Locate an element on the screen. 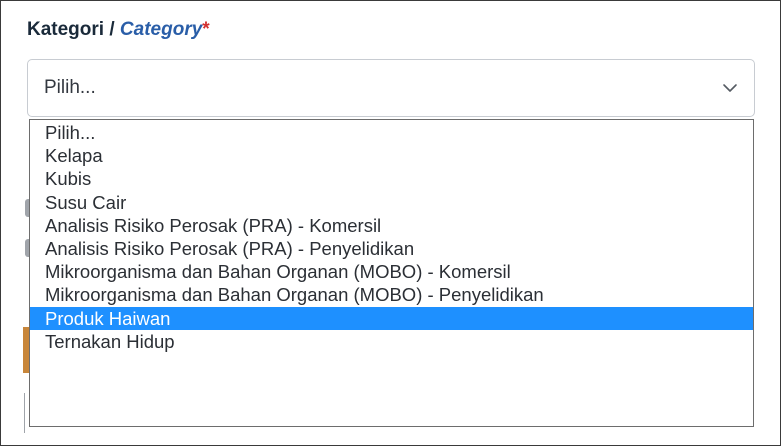  dropdown-option: Kubis is located at coordinates (391, 178).